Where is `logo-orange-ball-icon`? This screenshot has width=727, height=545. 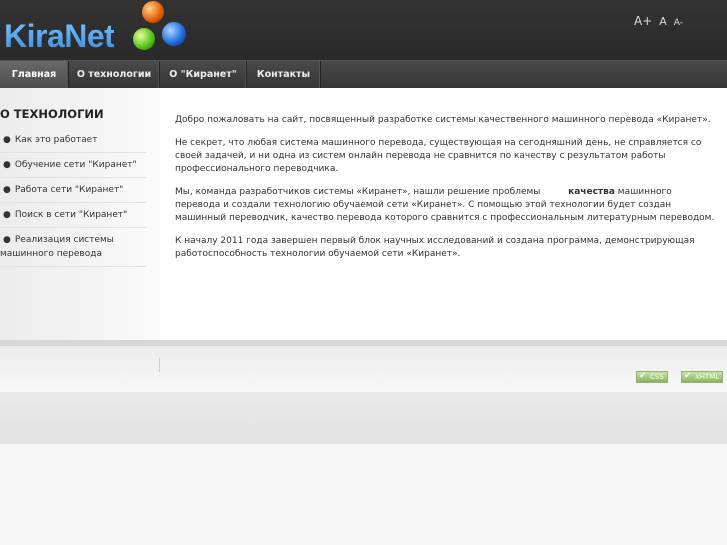
logo-orange-ball-icon is located at coordinates (153, 12).